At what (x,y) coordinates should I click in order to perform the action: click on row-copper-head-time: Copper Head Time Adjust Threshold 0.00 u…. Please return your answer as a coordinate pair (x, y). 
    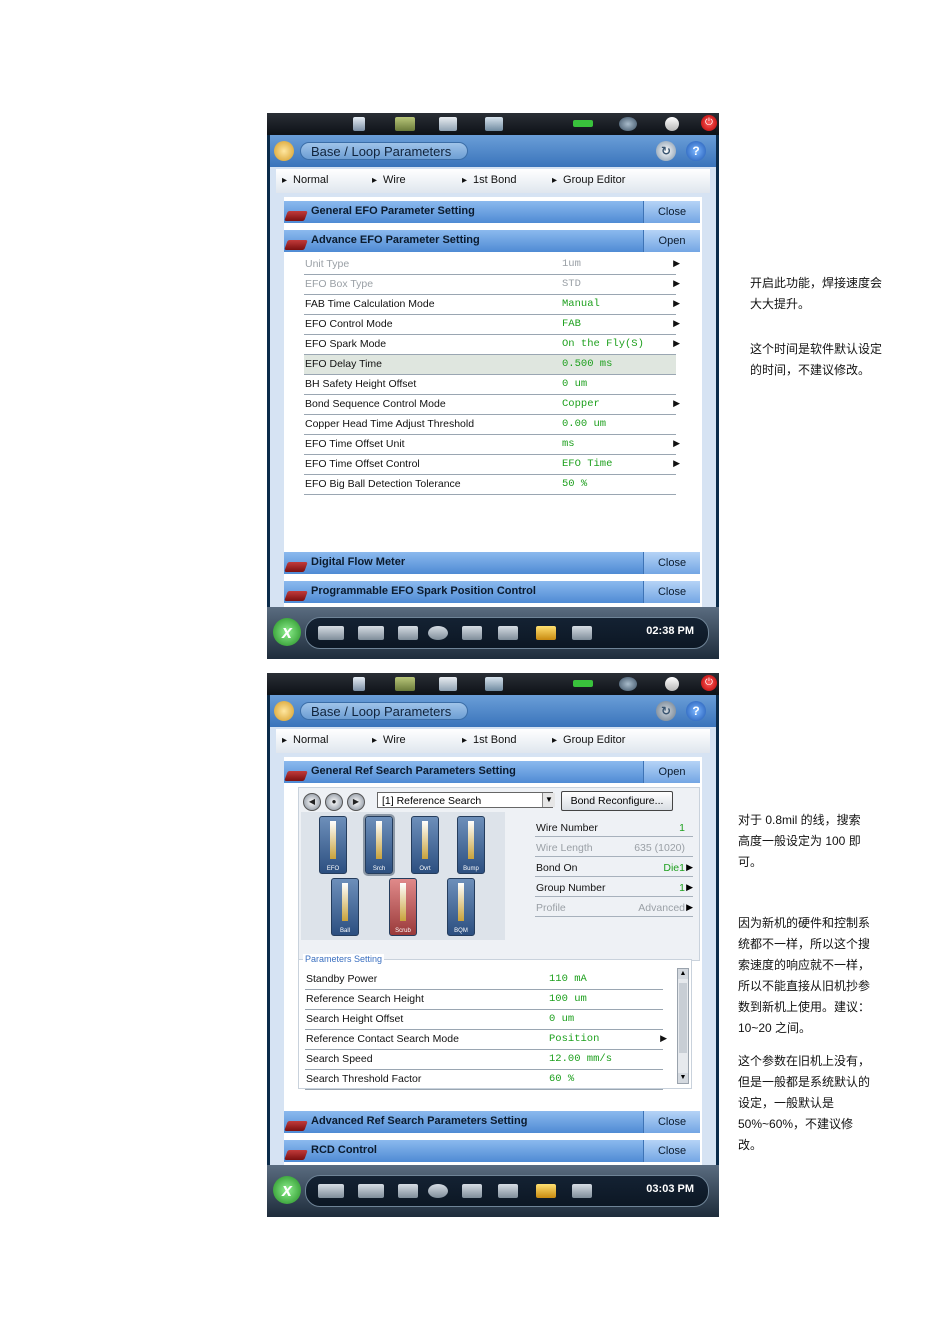
    Looking at the image, I should click on (490, 425).